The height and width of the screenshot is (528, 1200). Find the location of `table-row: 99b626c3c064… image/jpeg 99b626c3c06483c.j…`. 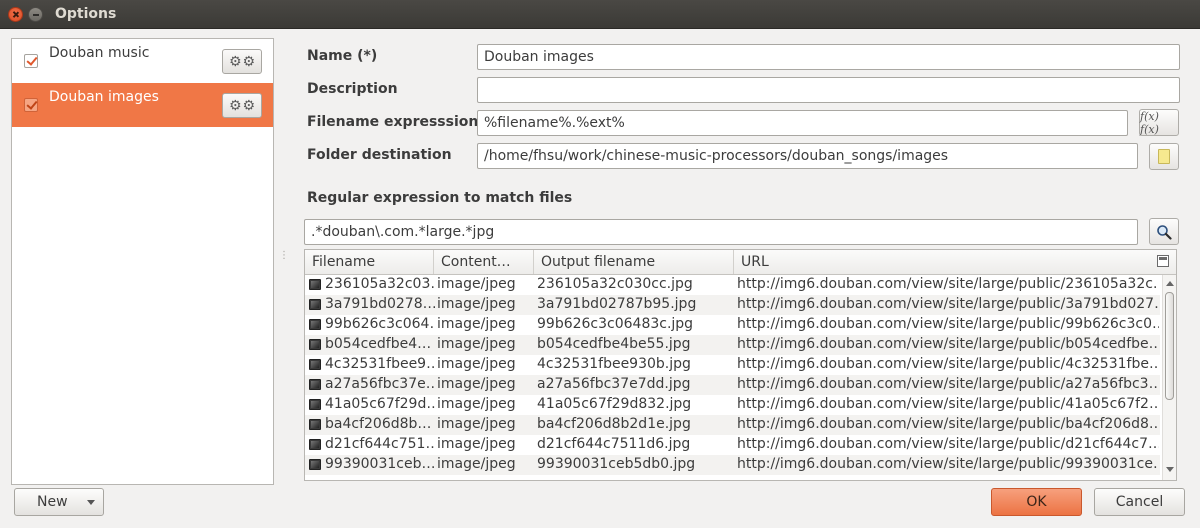

table-row: 99b626c3c064… image/jpeg 99b626c3c06483c.j… is located at coordinates (732, 325).